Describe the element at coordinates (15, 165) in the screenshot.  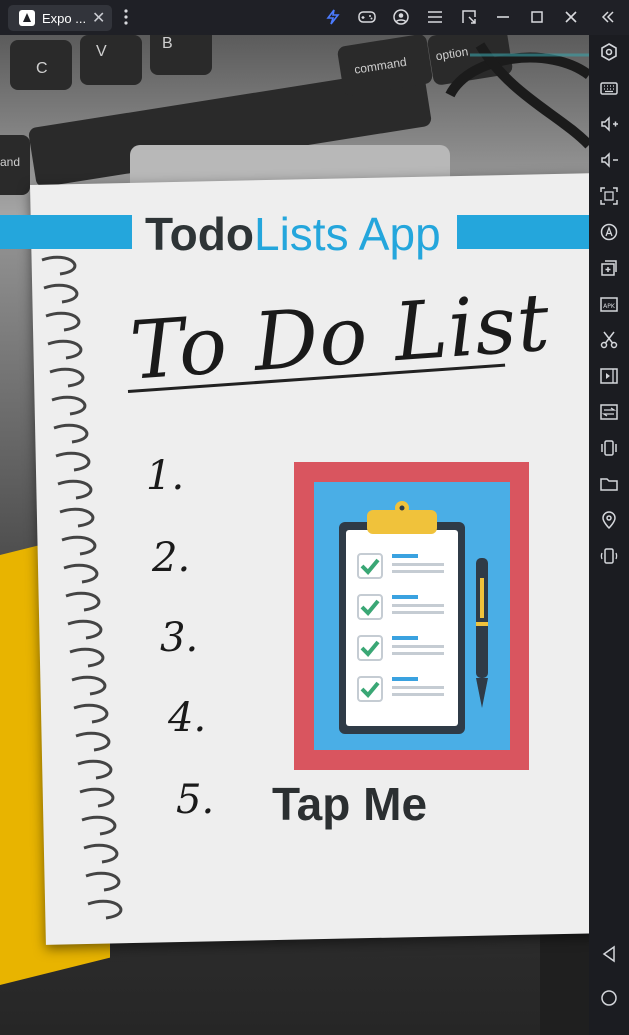
I see `keyboard-key: and` at that location.